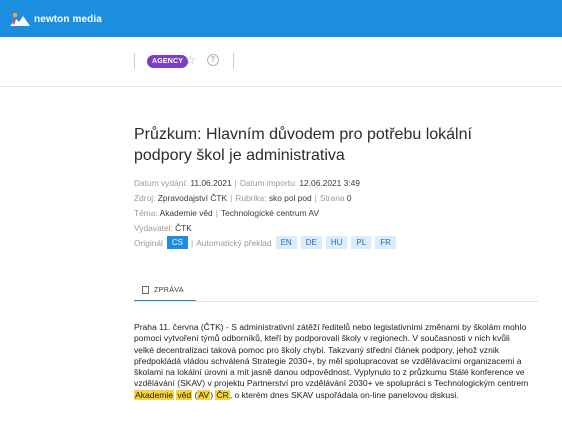 This screenshot has height=427, width=562. What do you see at coordinates (186, 213) in the screenshot?
I see `topic-value-akademie: Akademie věd` at bounding box center [186, 213].